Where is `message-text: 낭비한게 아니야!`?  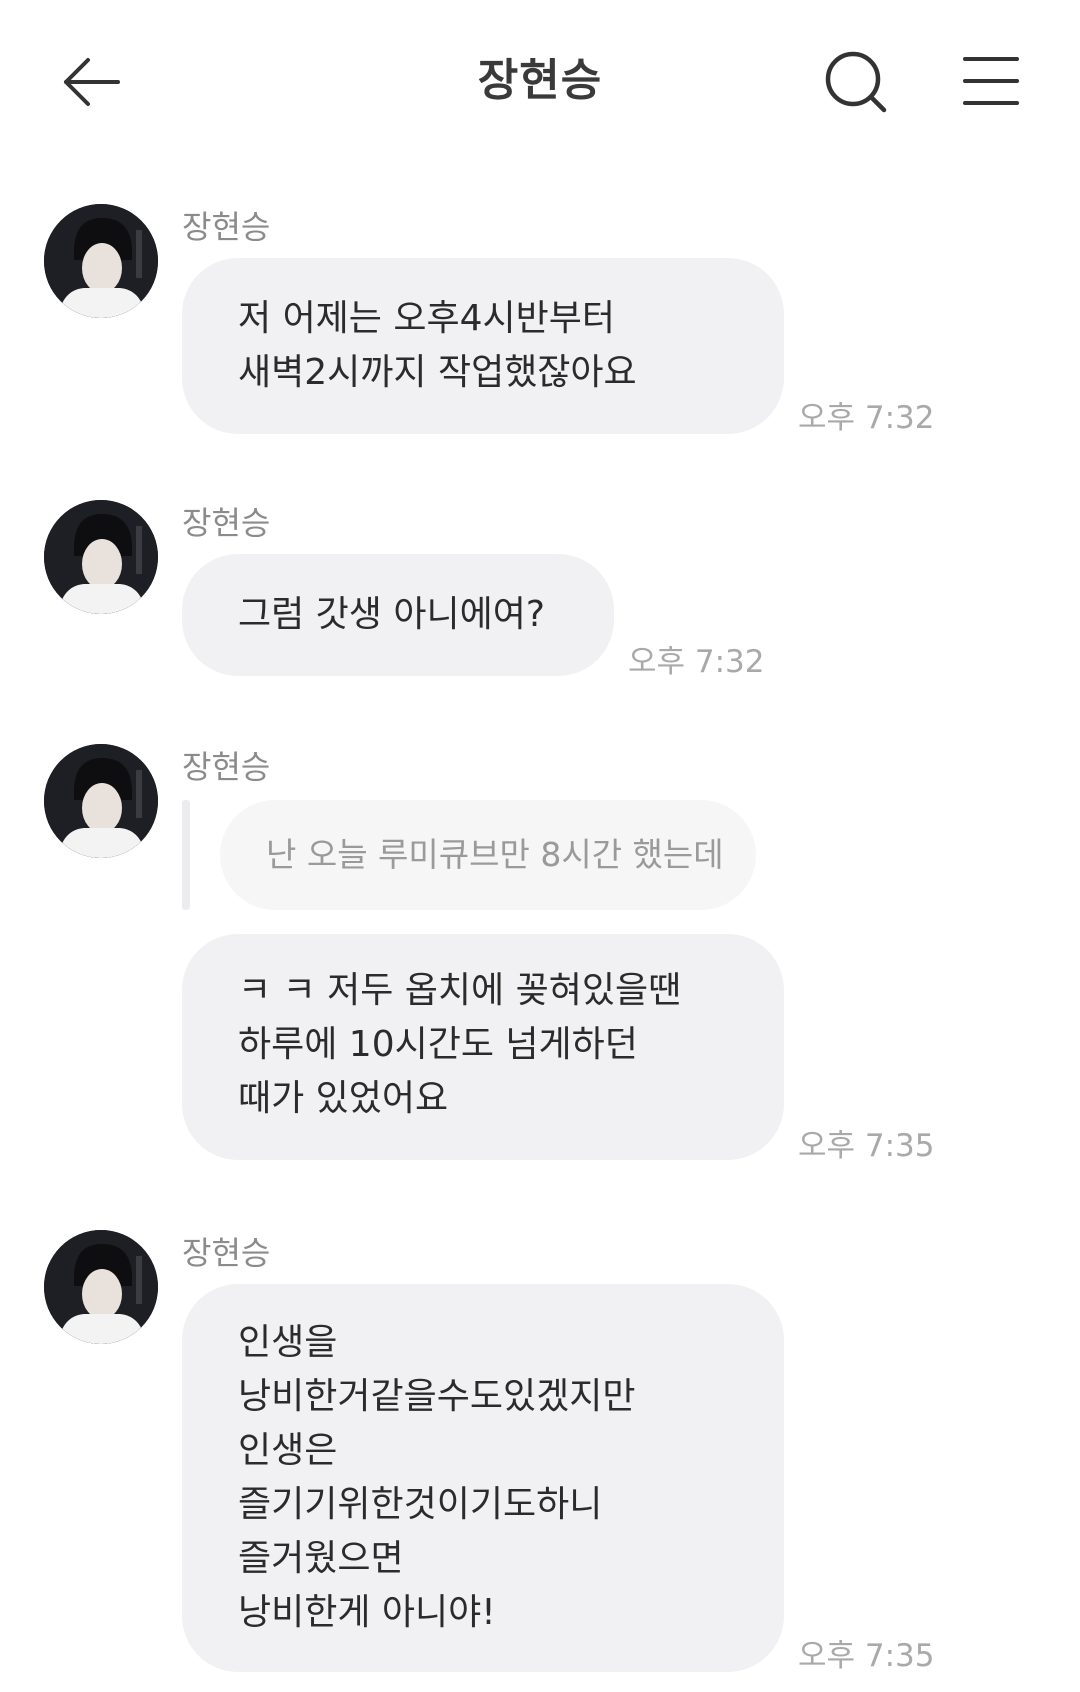
message-text: 낭비한게 아니야! is located at coordinates (367, 1612).